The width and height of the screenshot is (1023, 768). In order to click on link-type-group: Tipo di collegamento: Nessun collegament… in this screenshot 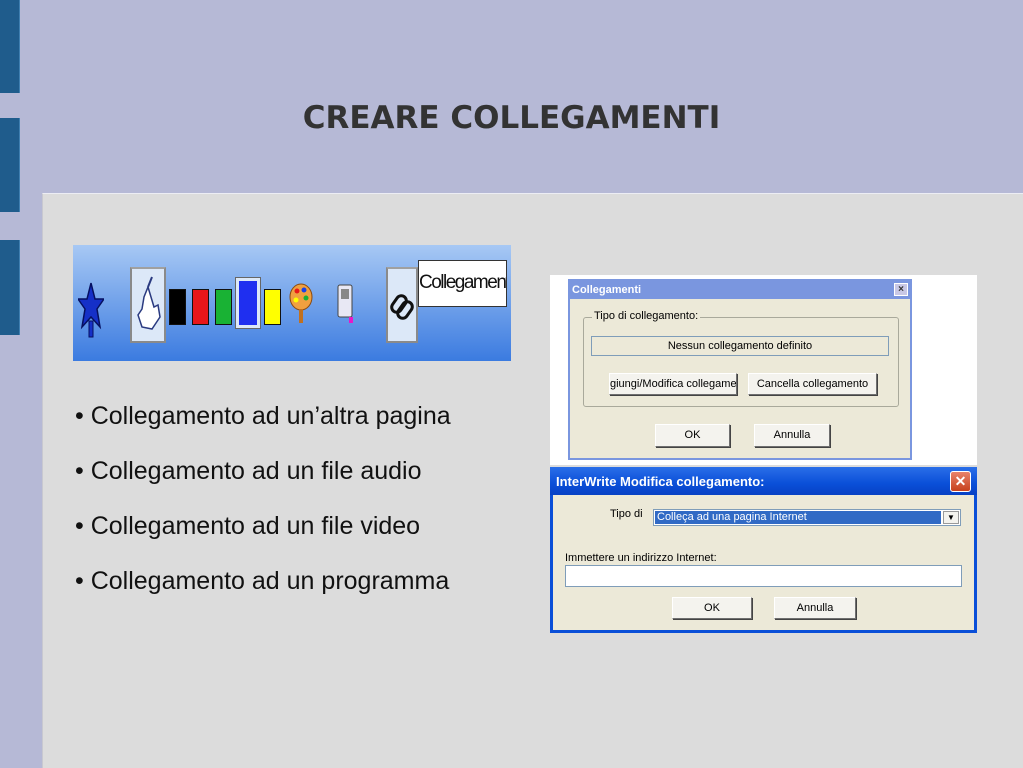, I will do `click(741, 358)`.